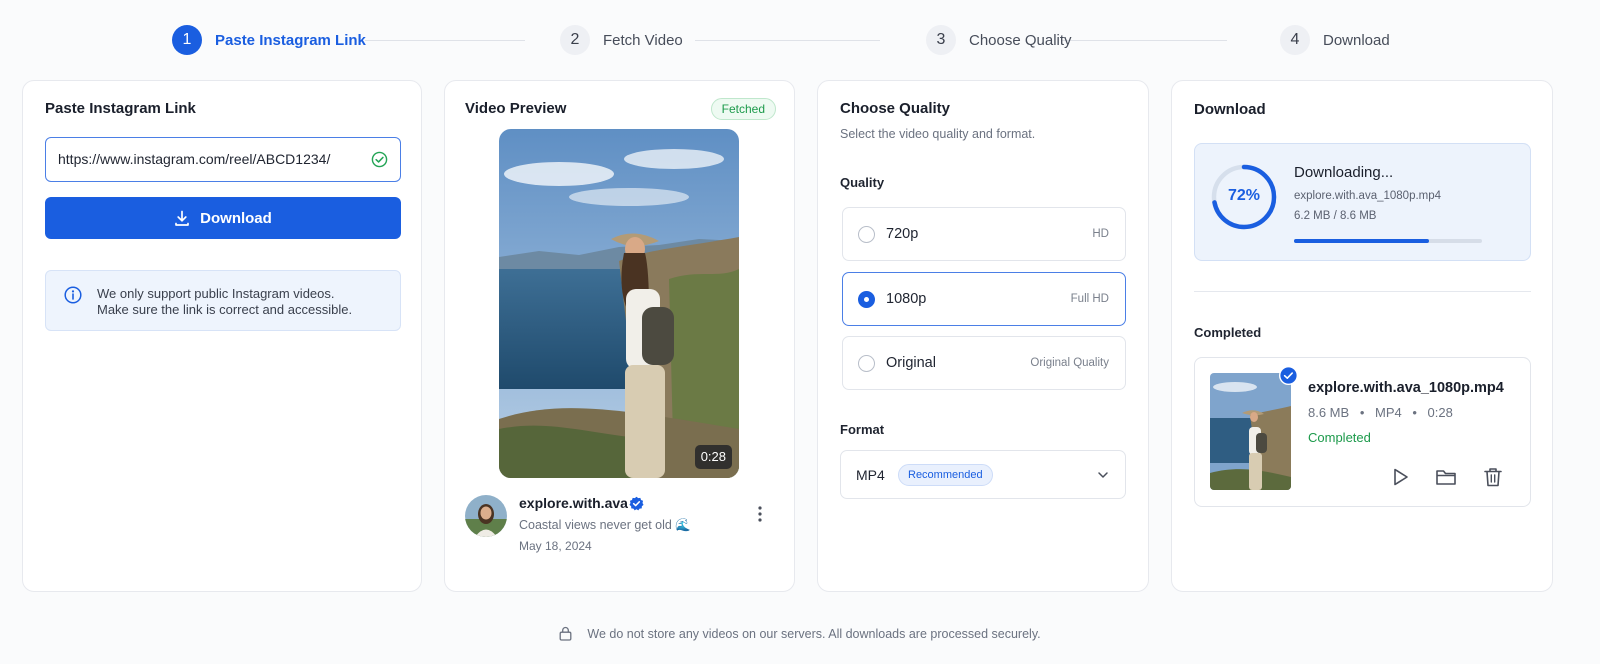 The width and height of the screenshot is (1600, 664). I want to click on completed-thumbnail, so click(1250, 431).